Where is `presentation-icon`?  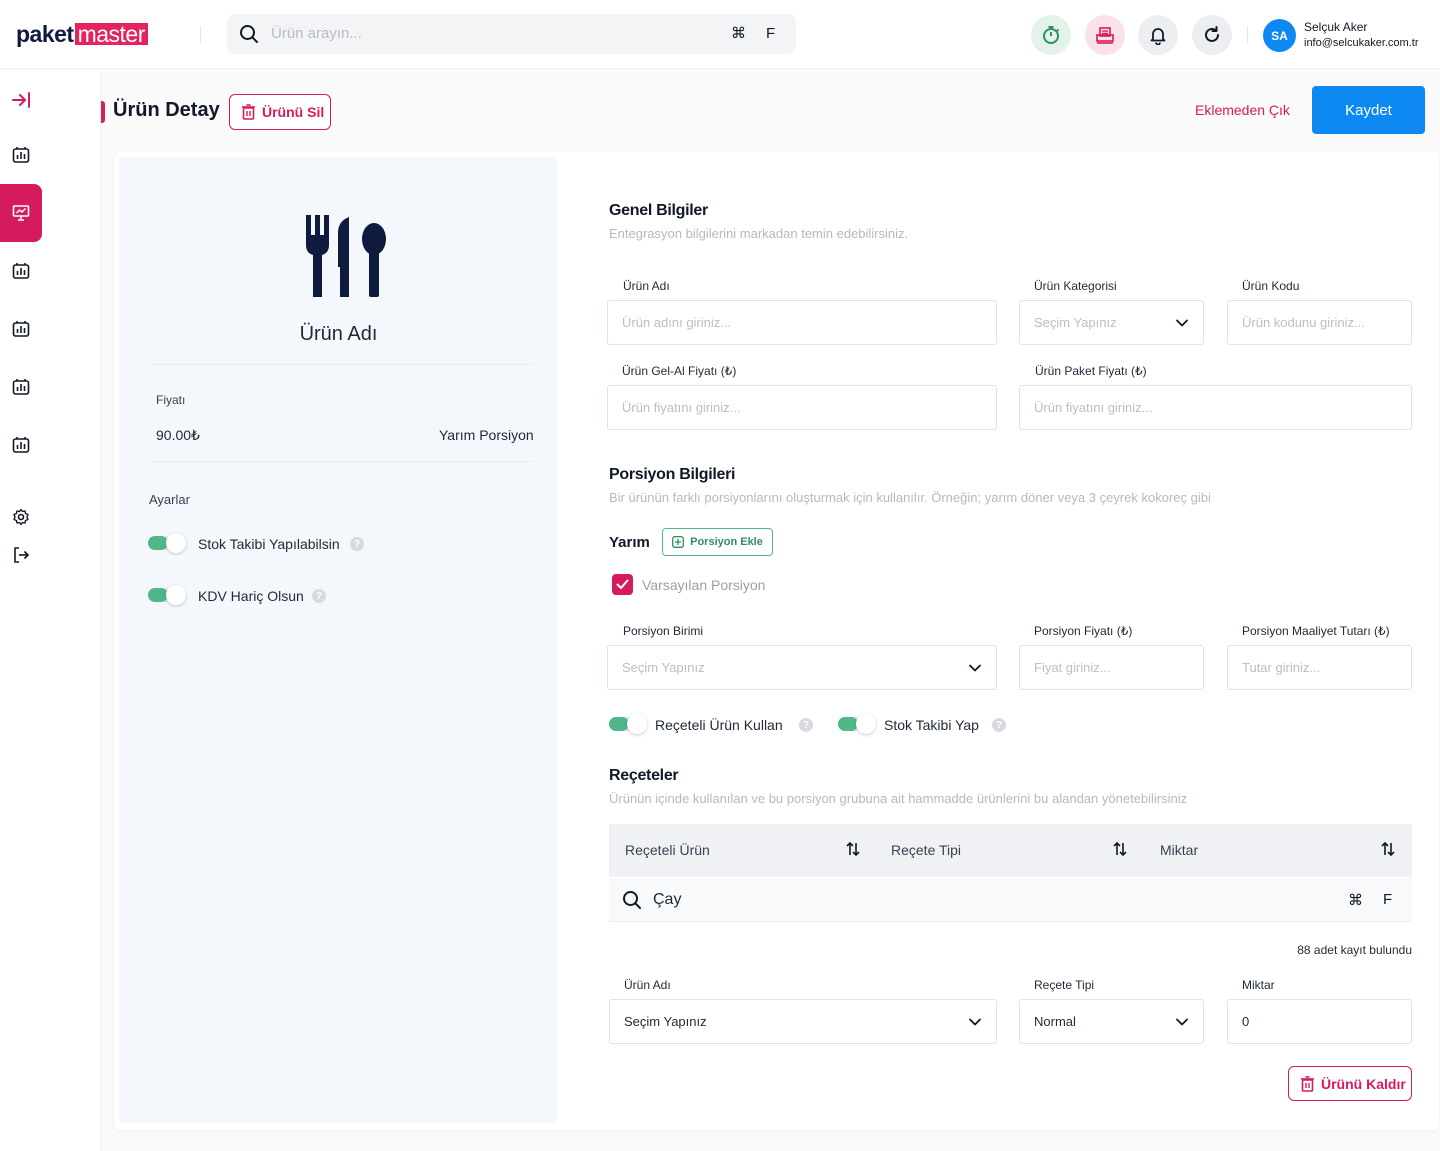
presentation-icon is located at coordinates (21, 213).